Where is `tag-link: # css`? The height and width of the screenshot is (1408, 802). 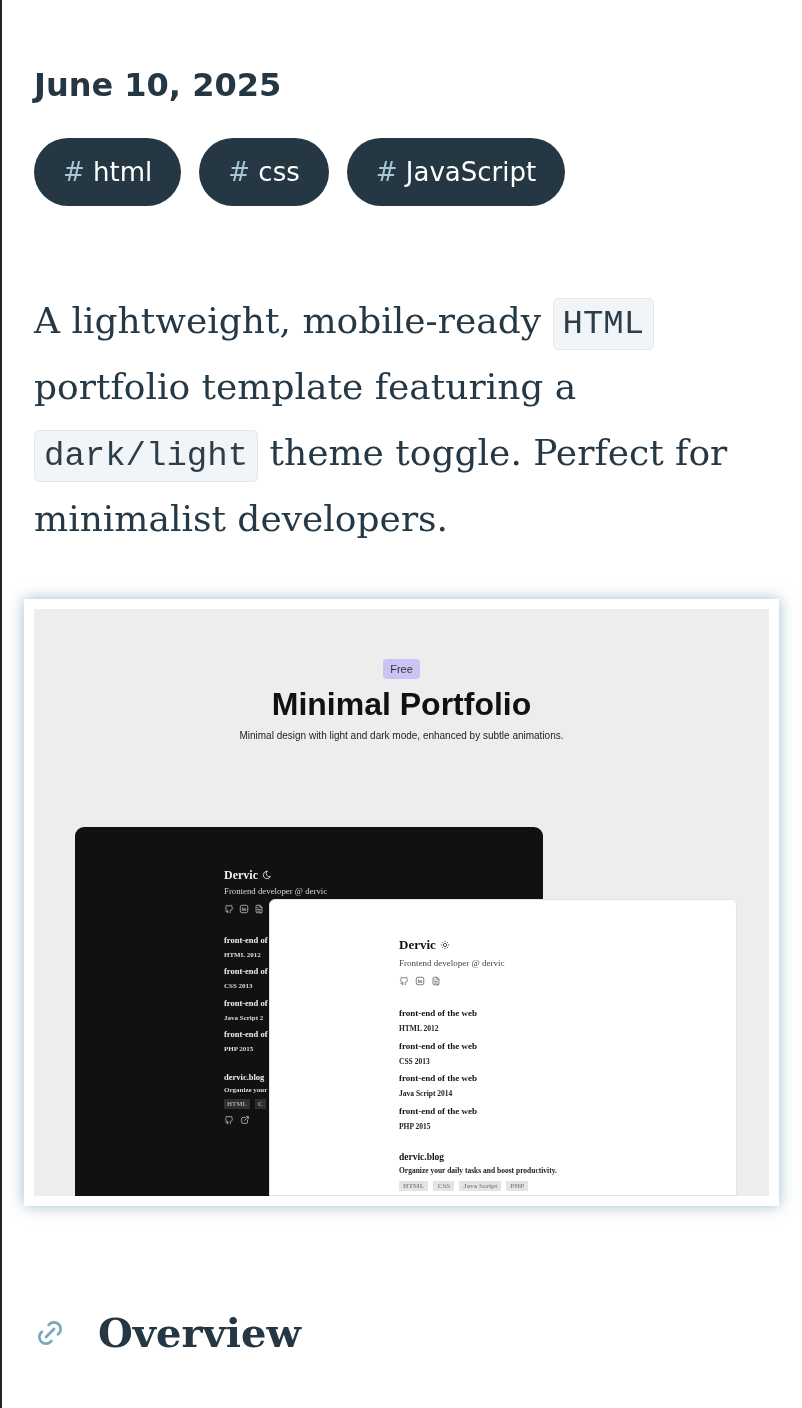 tag-link: # css is located at coordinates (264, 172).